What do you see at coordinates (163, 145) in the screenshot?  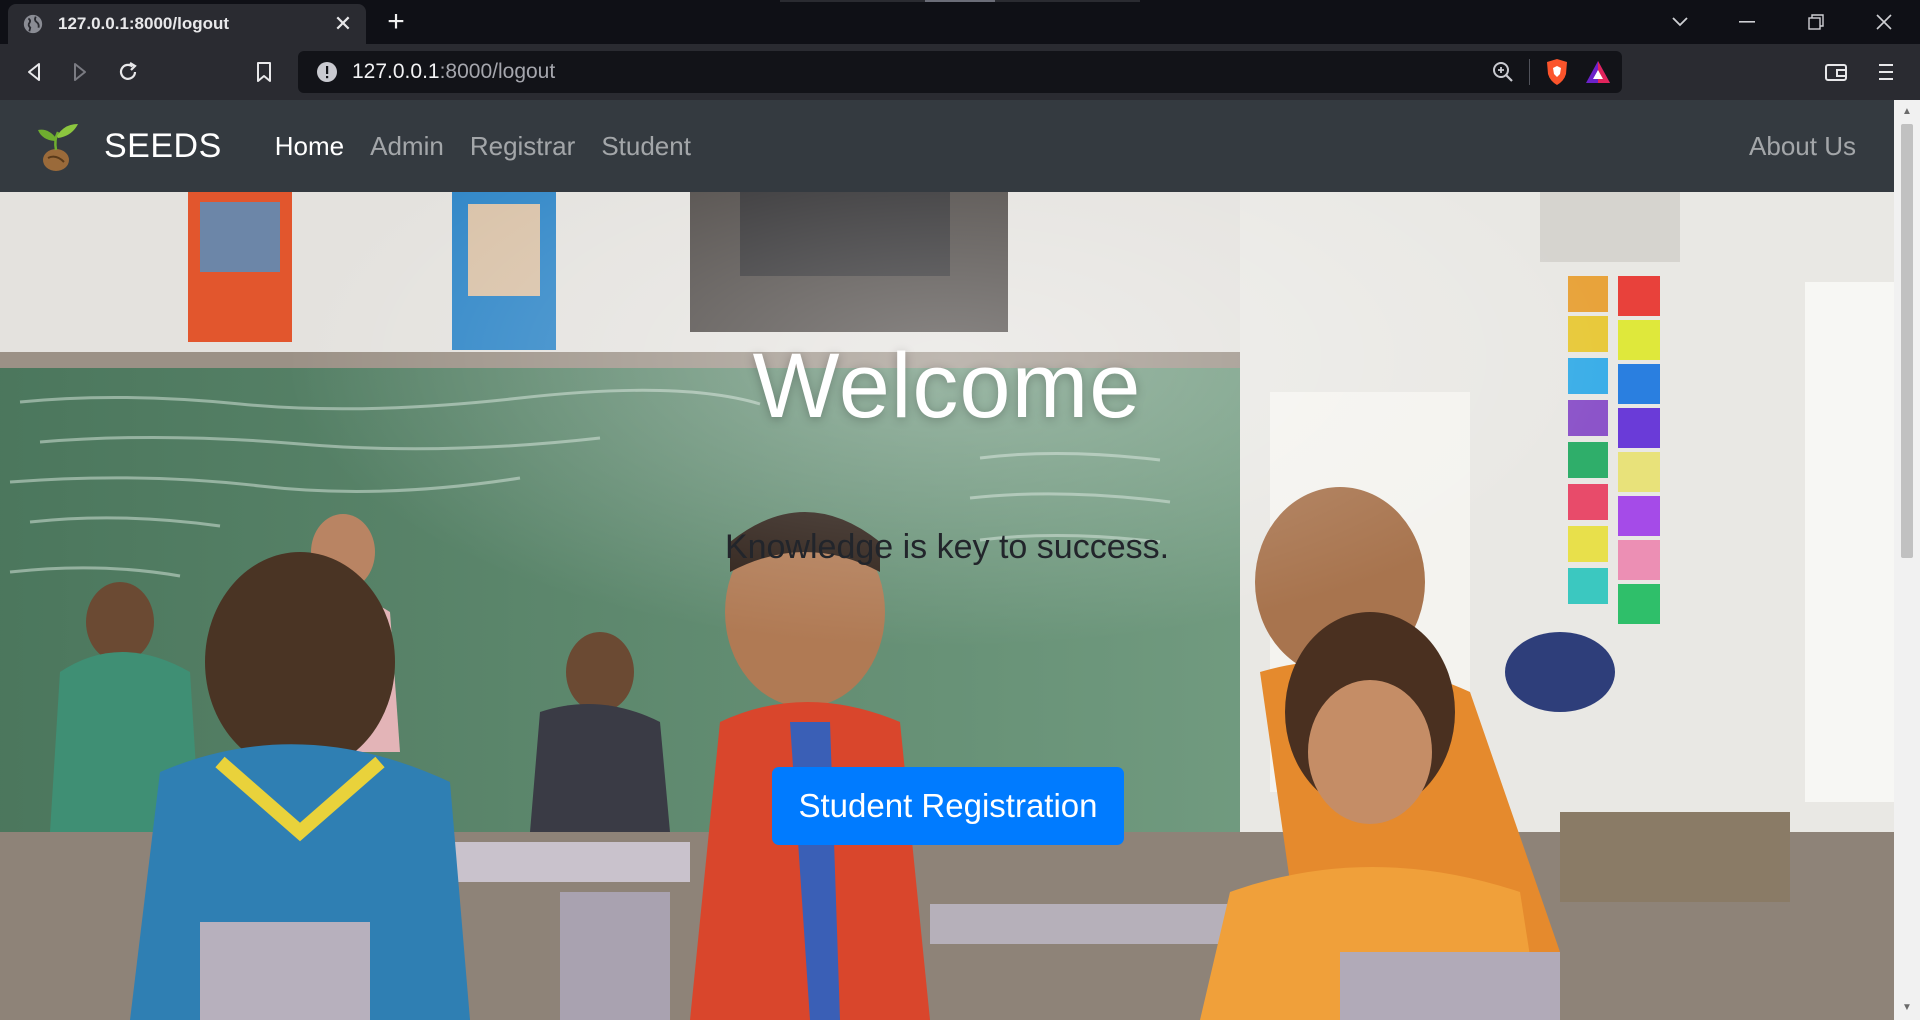 I see `brand-name: SEEDS` at bounding box center [163, 145].